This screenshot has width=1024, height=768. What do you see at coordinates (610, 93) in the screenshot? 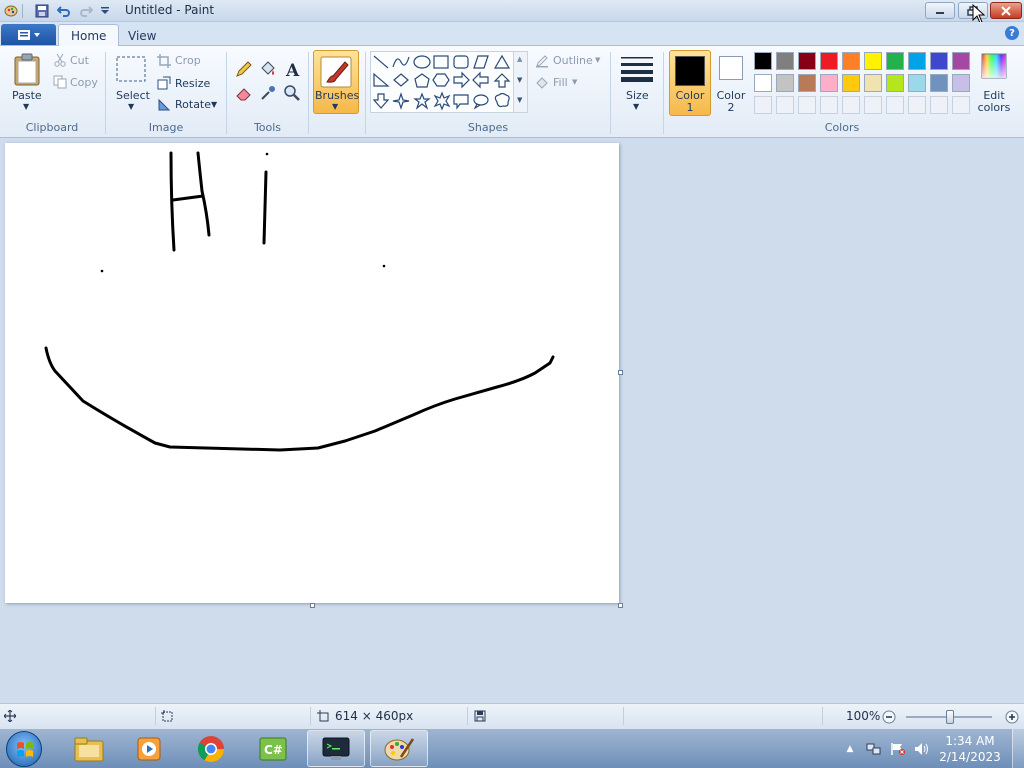
I see `group-separator` at bounding box center [610, 93].